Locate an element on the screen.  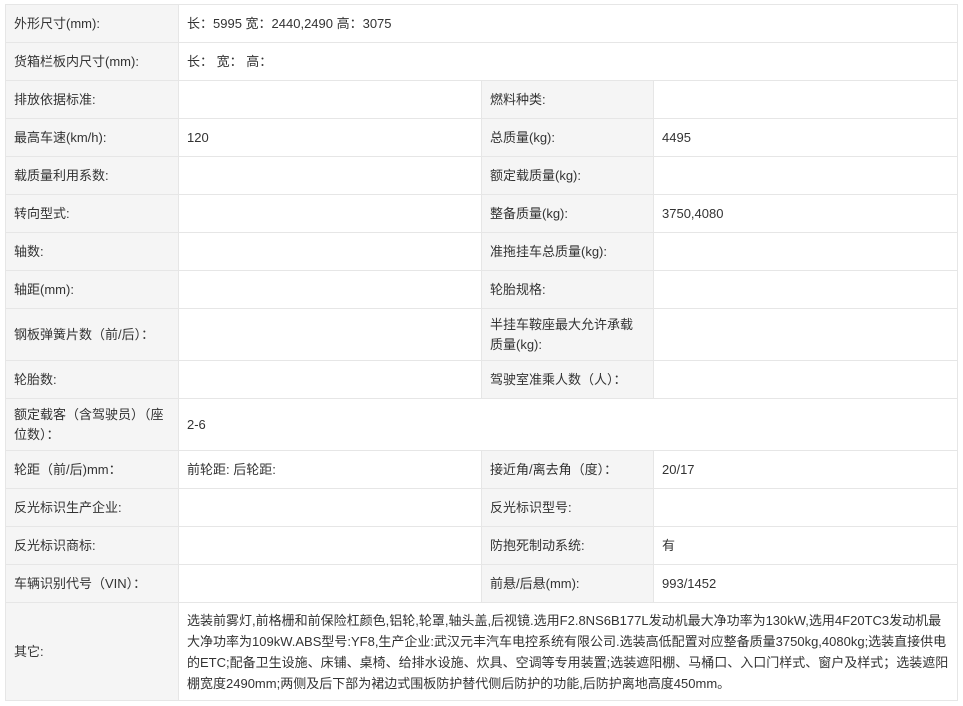
table-row: 轮距（前/后)mm： 前轮距: 后轮距: 接近角/离去角（度）： 20/17 is located at coordinates (482, 469).